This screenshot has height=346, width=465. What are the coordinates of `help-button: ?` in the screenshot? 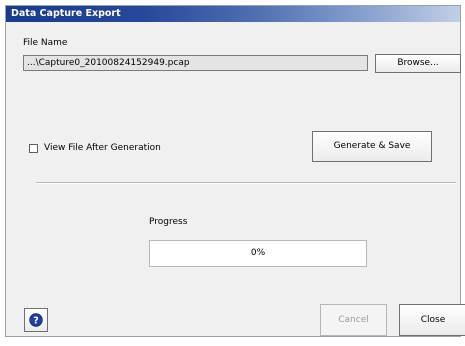 It's located at (36, 320).